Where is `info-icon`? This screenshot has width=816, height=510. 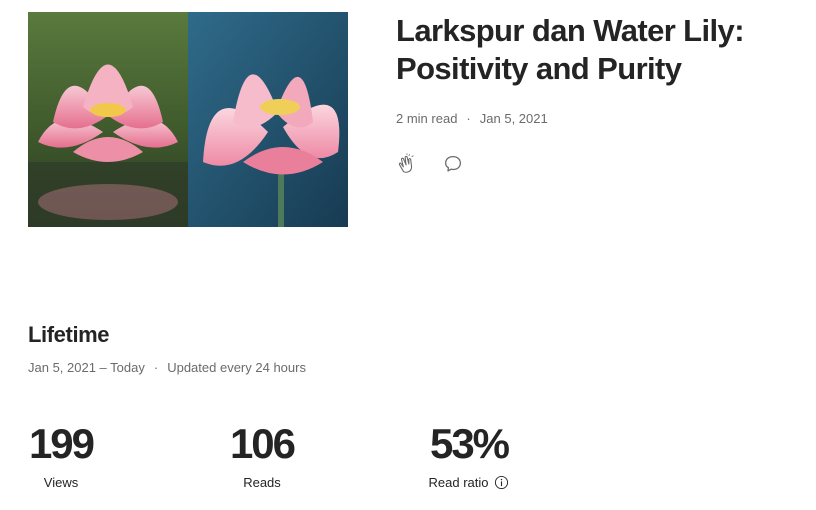
info-icon is located at coordinates (502, 482).